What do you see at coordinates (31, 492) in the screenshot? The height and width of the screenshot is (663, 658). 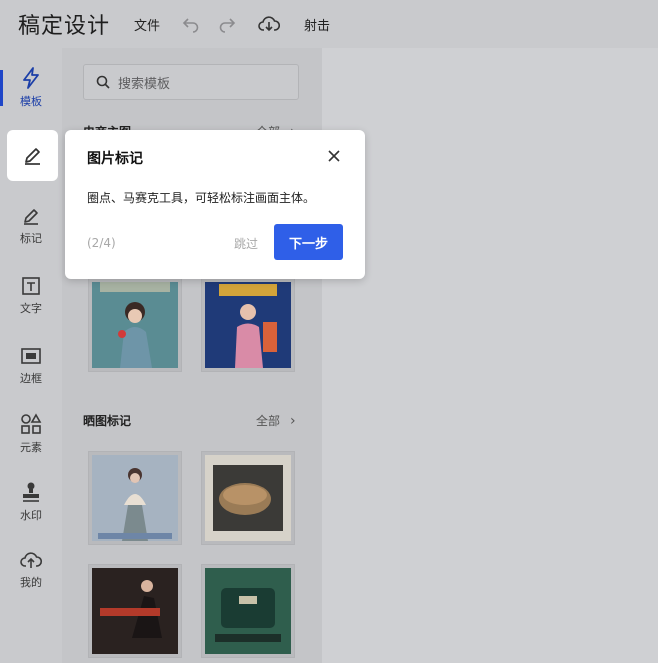 I see `stamp-icon` at bounding box center [31, 492].